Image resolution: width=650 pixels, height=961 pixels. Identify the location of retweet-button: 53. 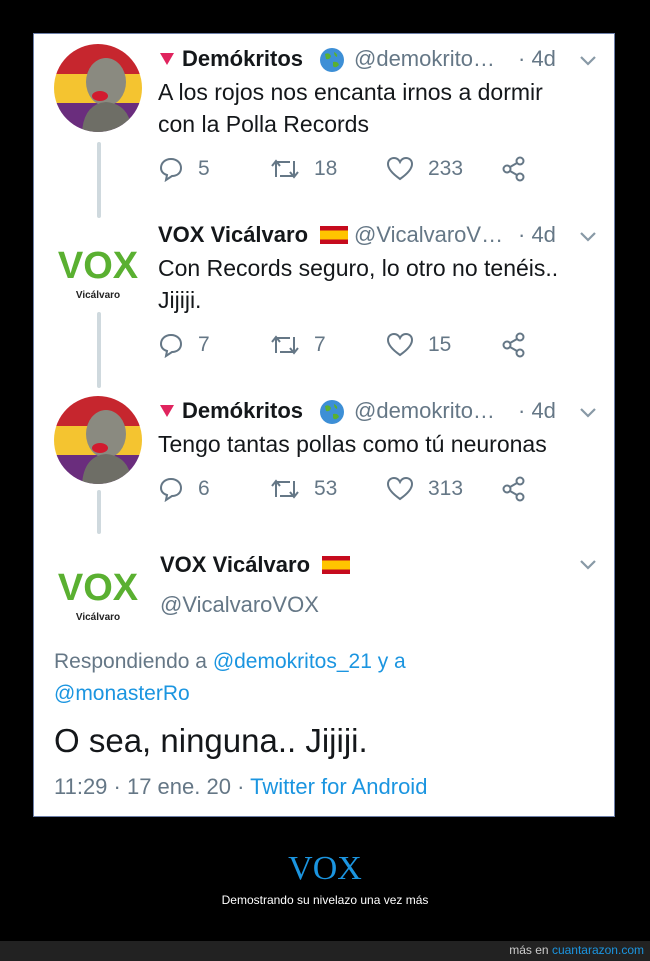
(303, 489).